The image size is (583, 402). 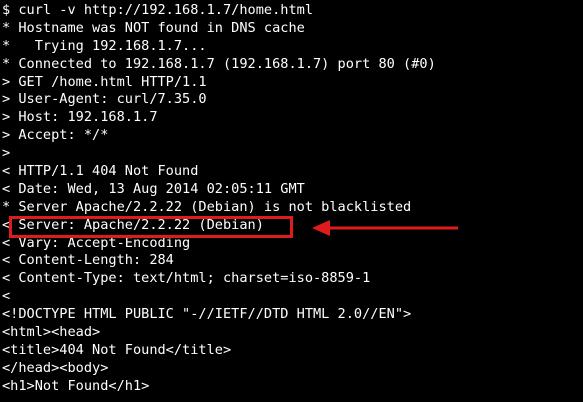 What do you see at coordinates (100, 171) in the screenshot?
I see `response-header-line: < HTTP/1.1 404 Not Found` at bounding box center [100, 171].